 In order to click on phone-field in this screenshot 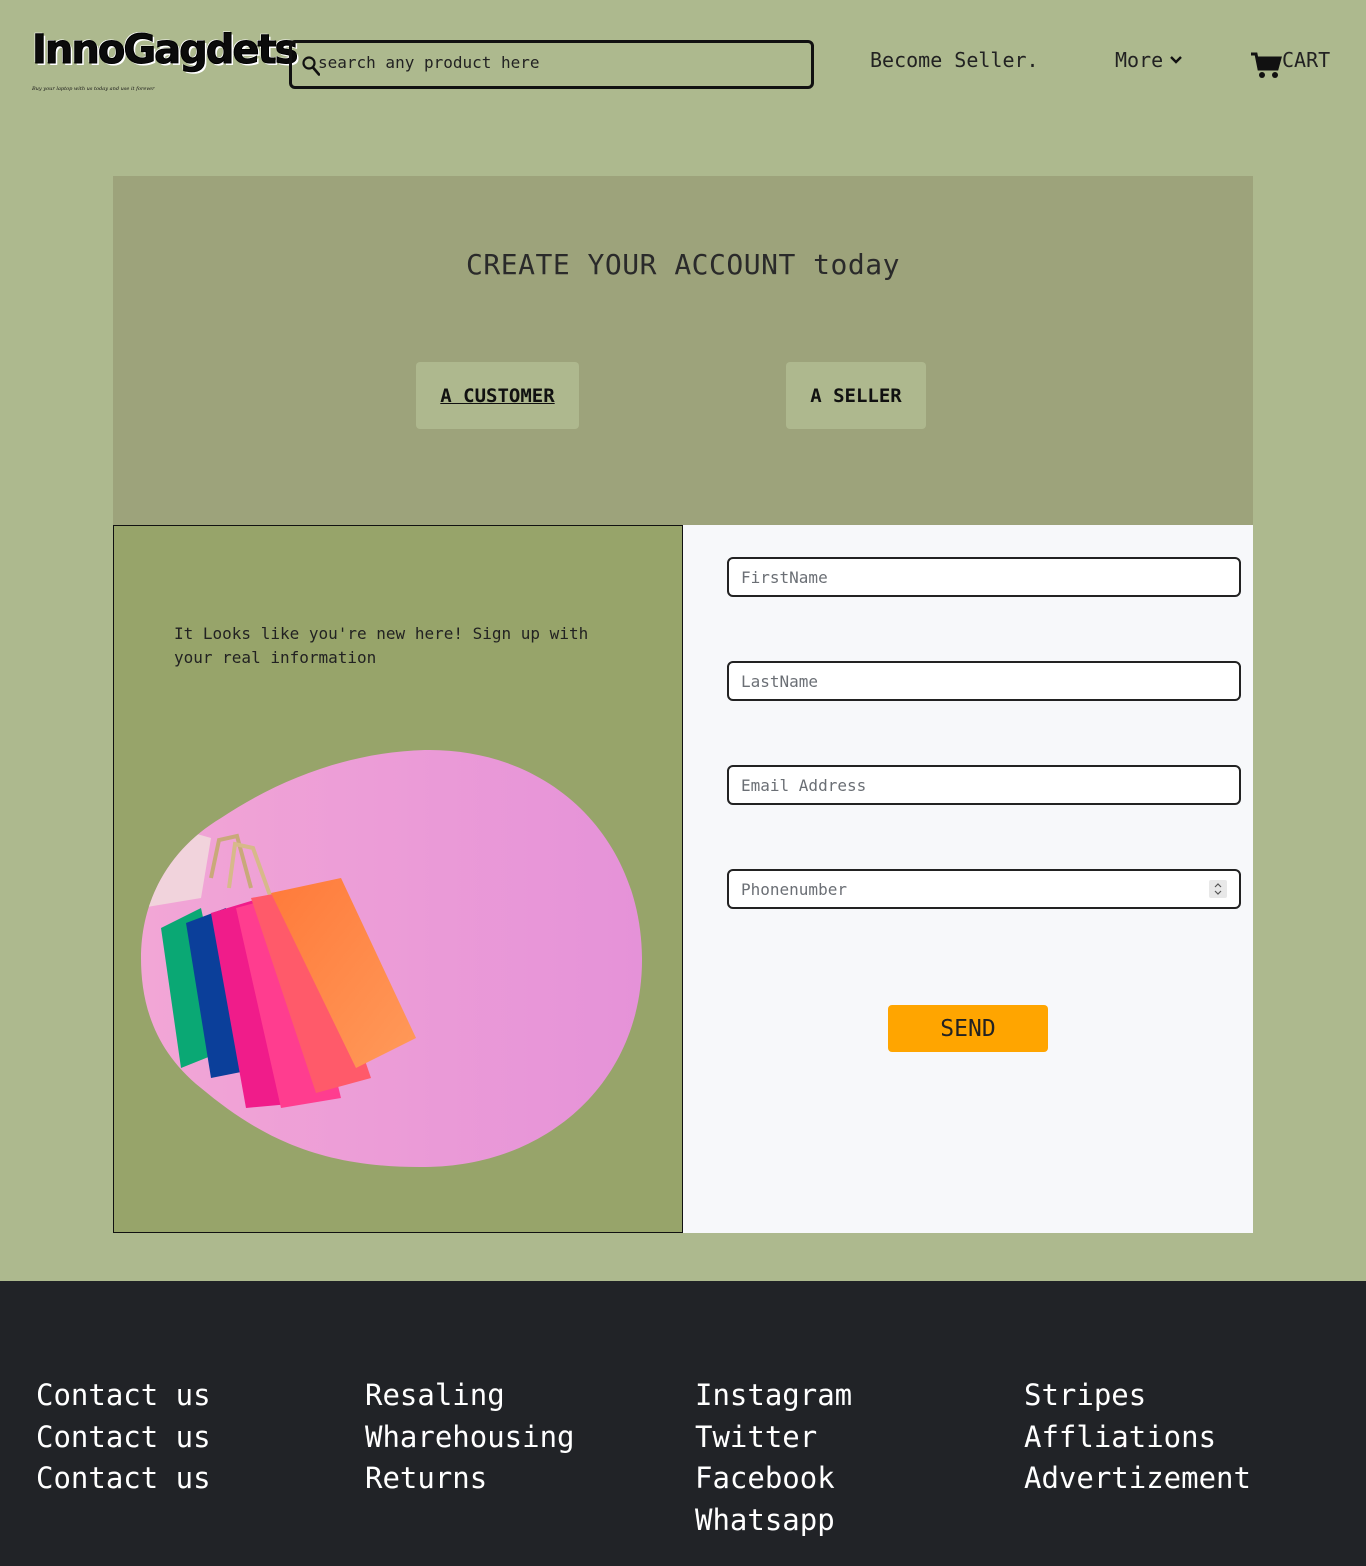, I will do `click(984, 889)`.